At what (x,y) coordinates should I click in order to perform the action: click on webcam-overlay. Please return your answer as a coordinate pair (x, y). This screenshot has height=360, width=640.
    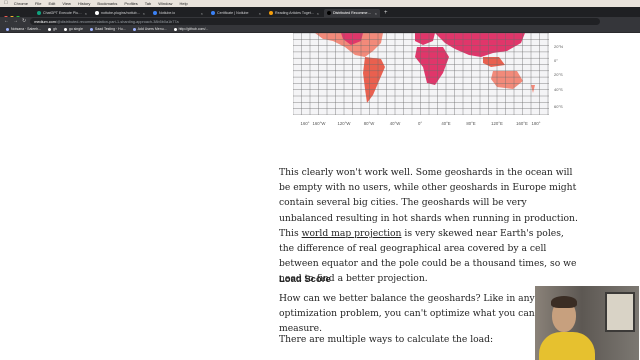
    Looking at the image, I should click on (587, 323).